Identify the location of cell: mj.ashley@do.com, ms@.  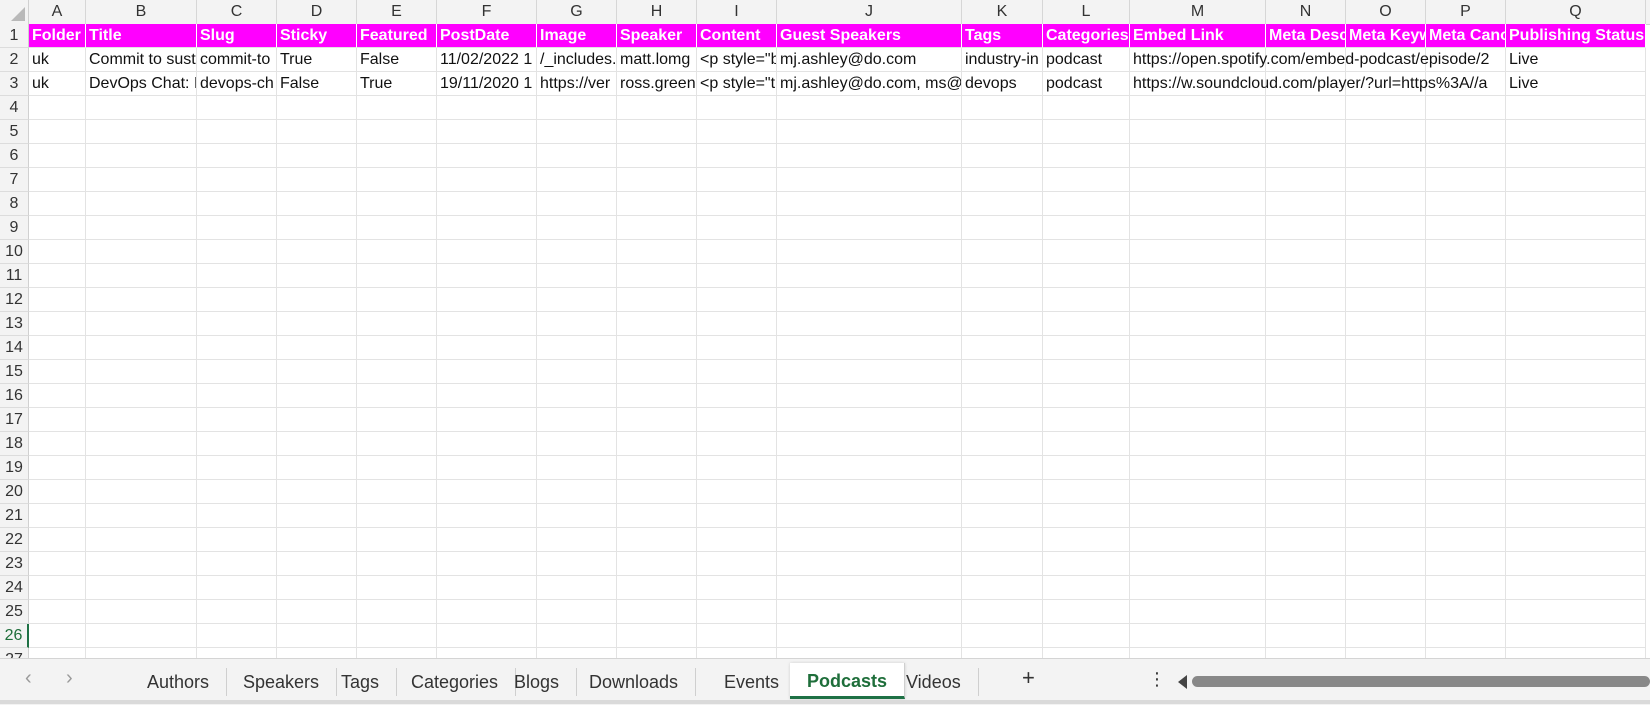
(869, 84).